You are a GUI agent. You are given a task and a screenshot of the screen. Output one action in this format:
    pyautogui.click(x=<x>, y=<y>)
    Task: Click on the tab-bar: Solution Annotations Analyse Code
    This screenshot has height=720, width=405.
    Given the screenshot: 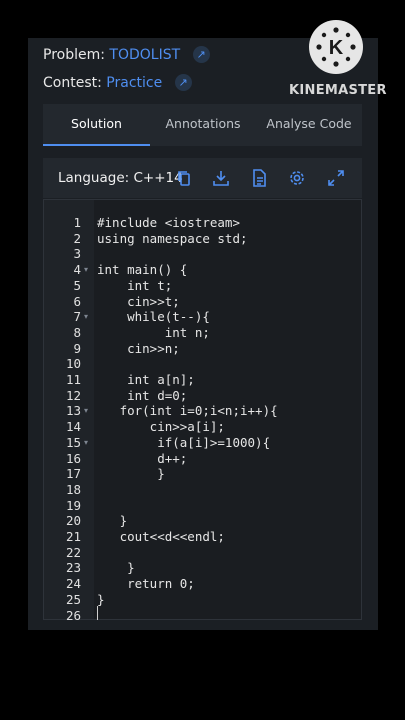 What is the action you would take?
    pyautogui.click(x=202, y=125)
    